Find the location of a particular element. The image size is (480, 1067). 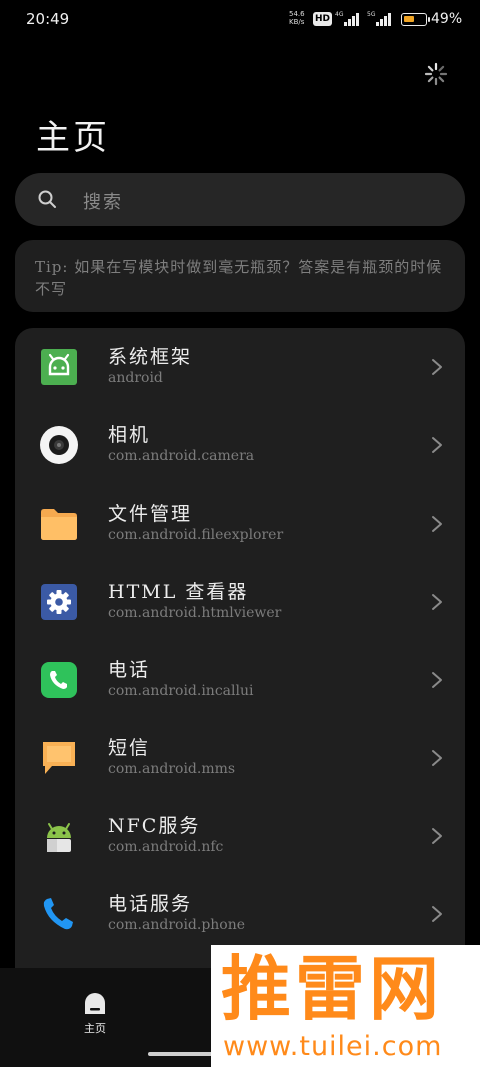

battery-icon is located at coordinates (415, 19).